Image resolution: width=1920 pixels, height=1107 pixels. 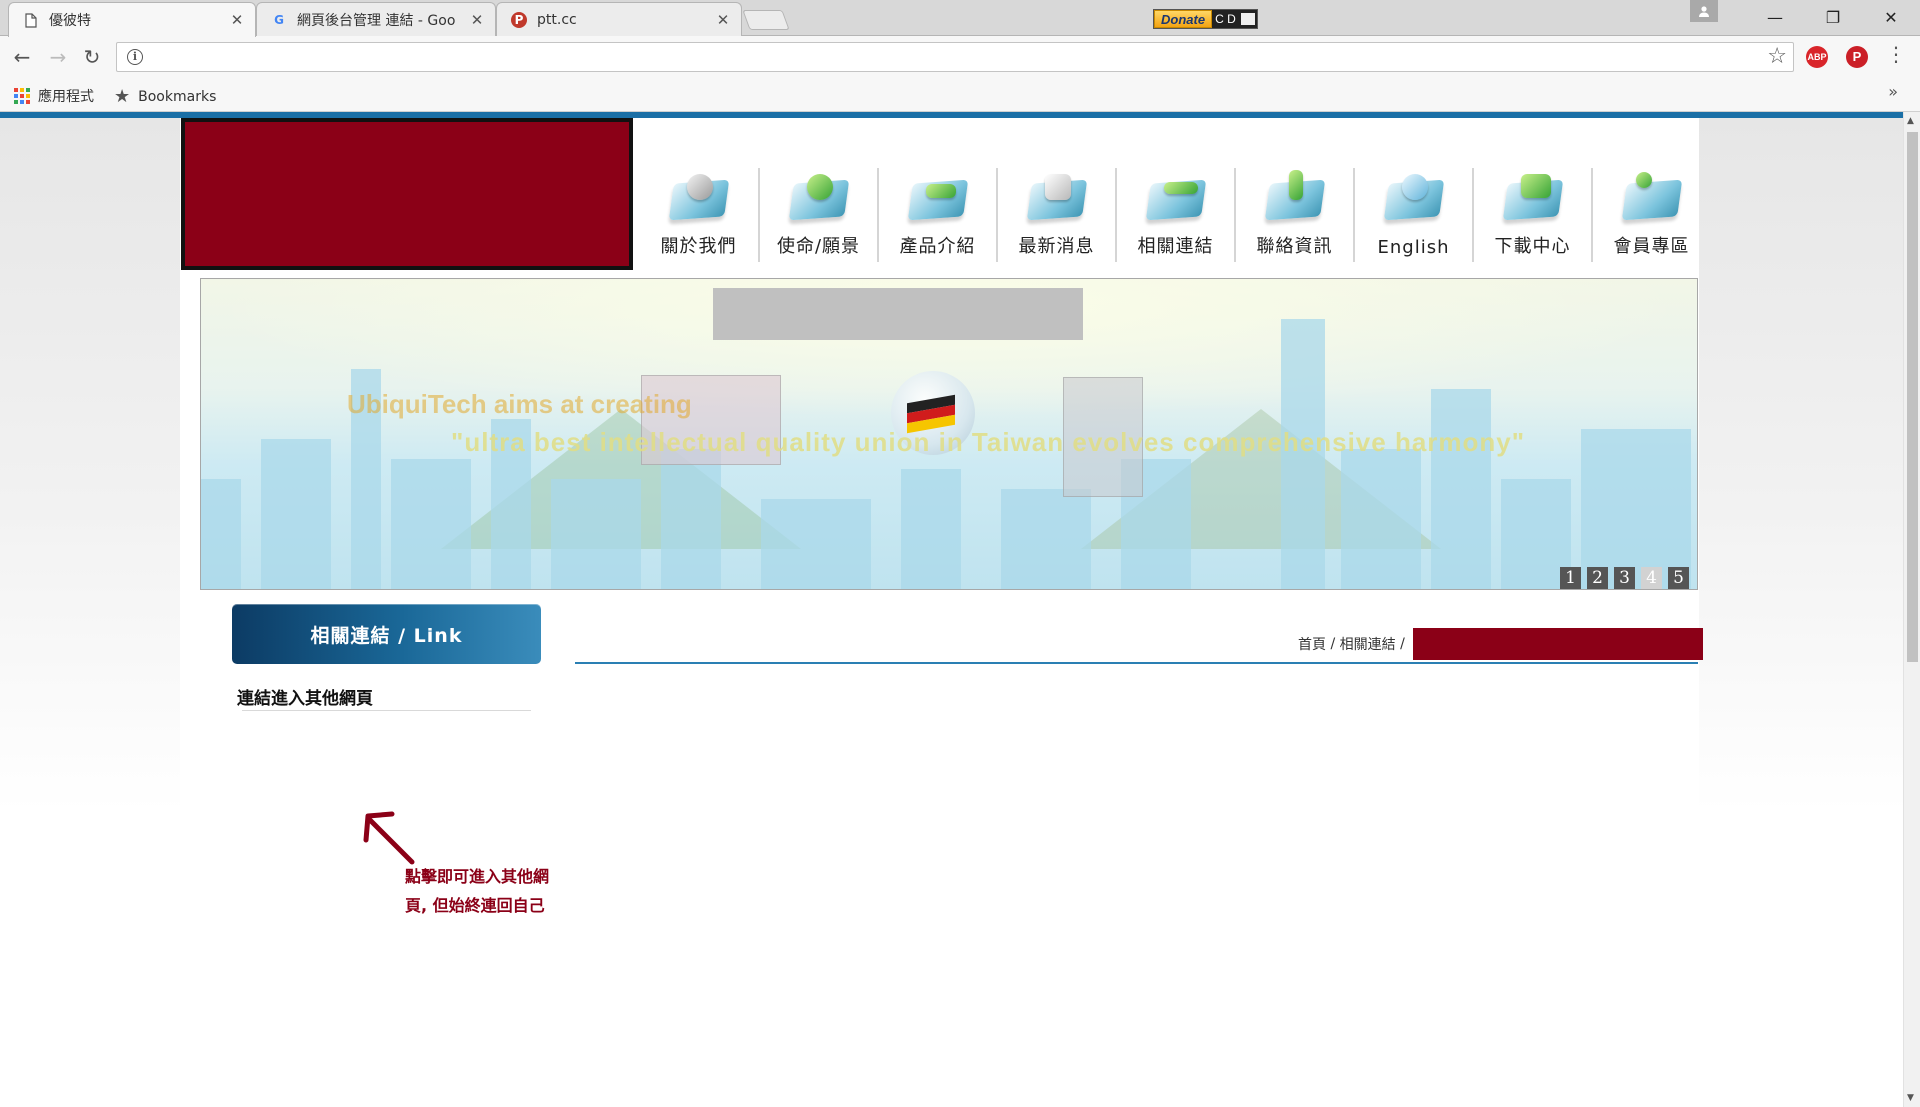 What do you see at coordinates (1136, 663) in the screenshot?
I see `content-divider` at bounding box center [1136, 663].